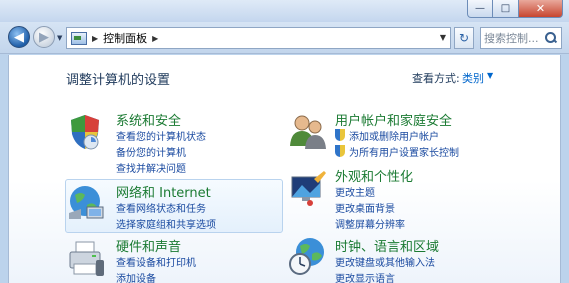 The image size is (569, 283). I want to click on caption-buttons: — □ ✕, so click(515, 9).